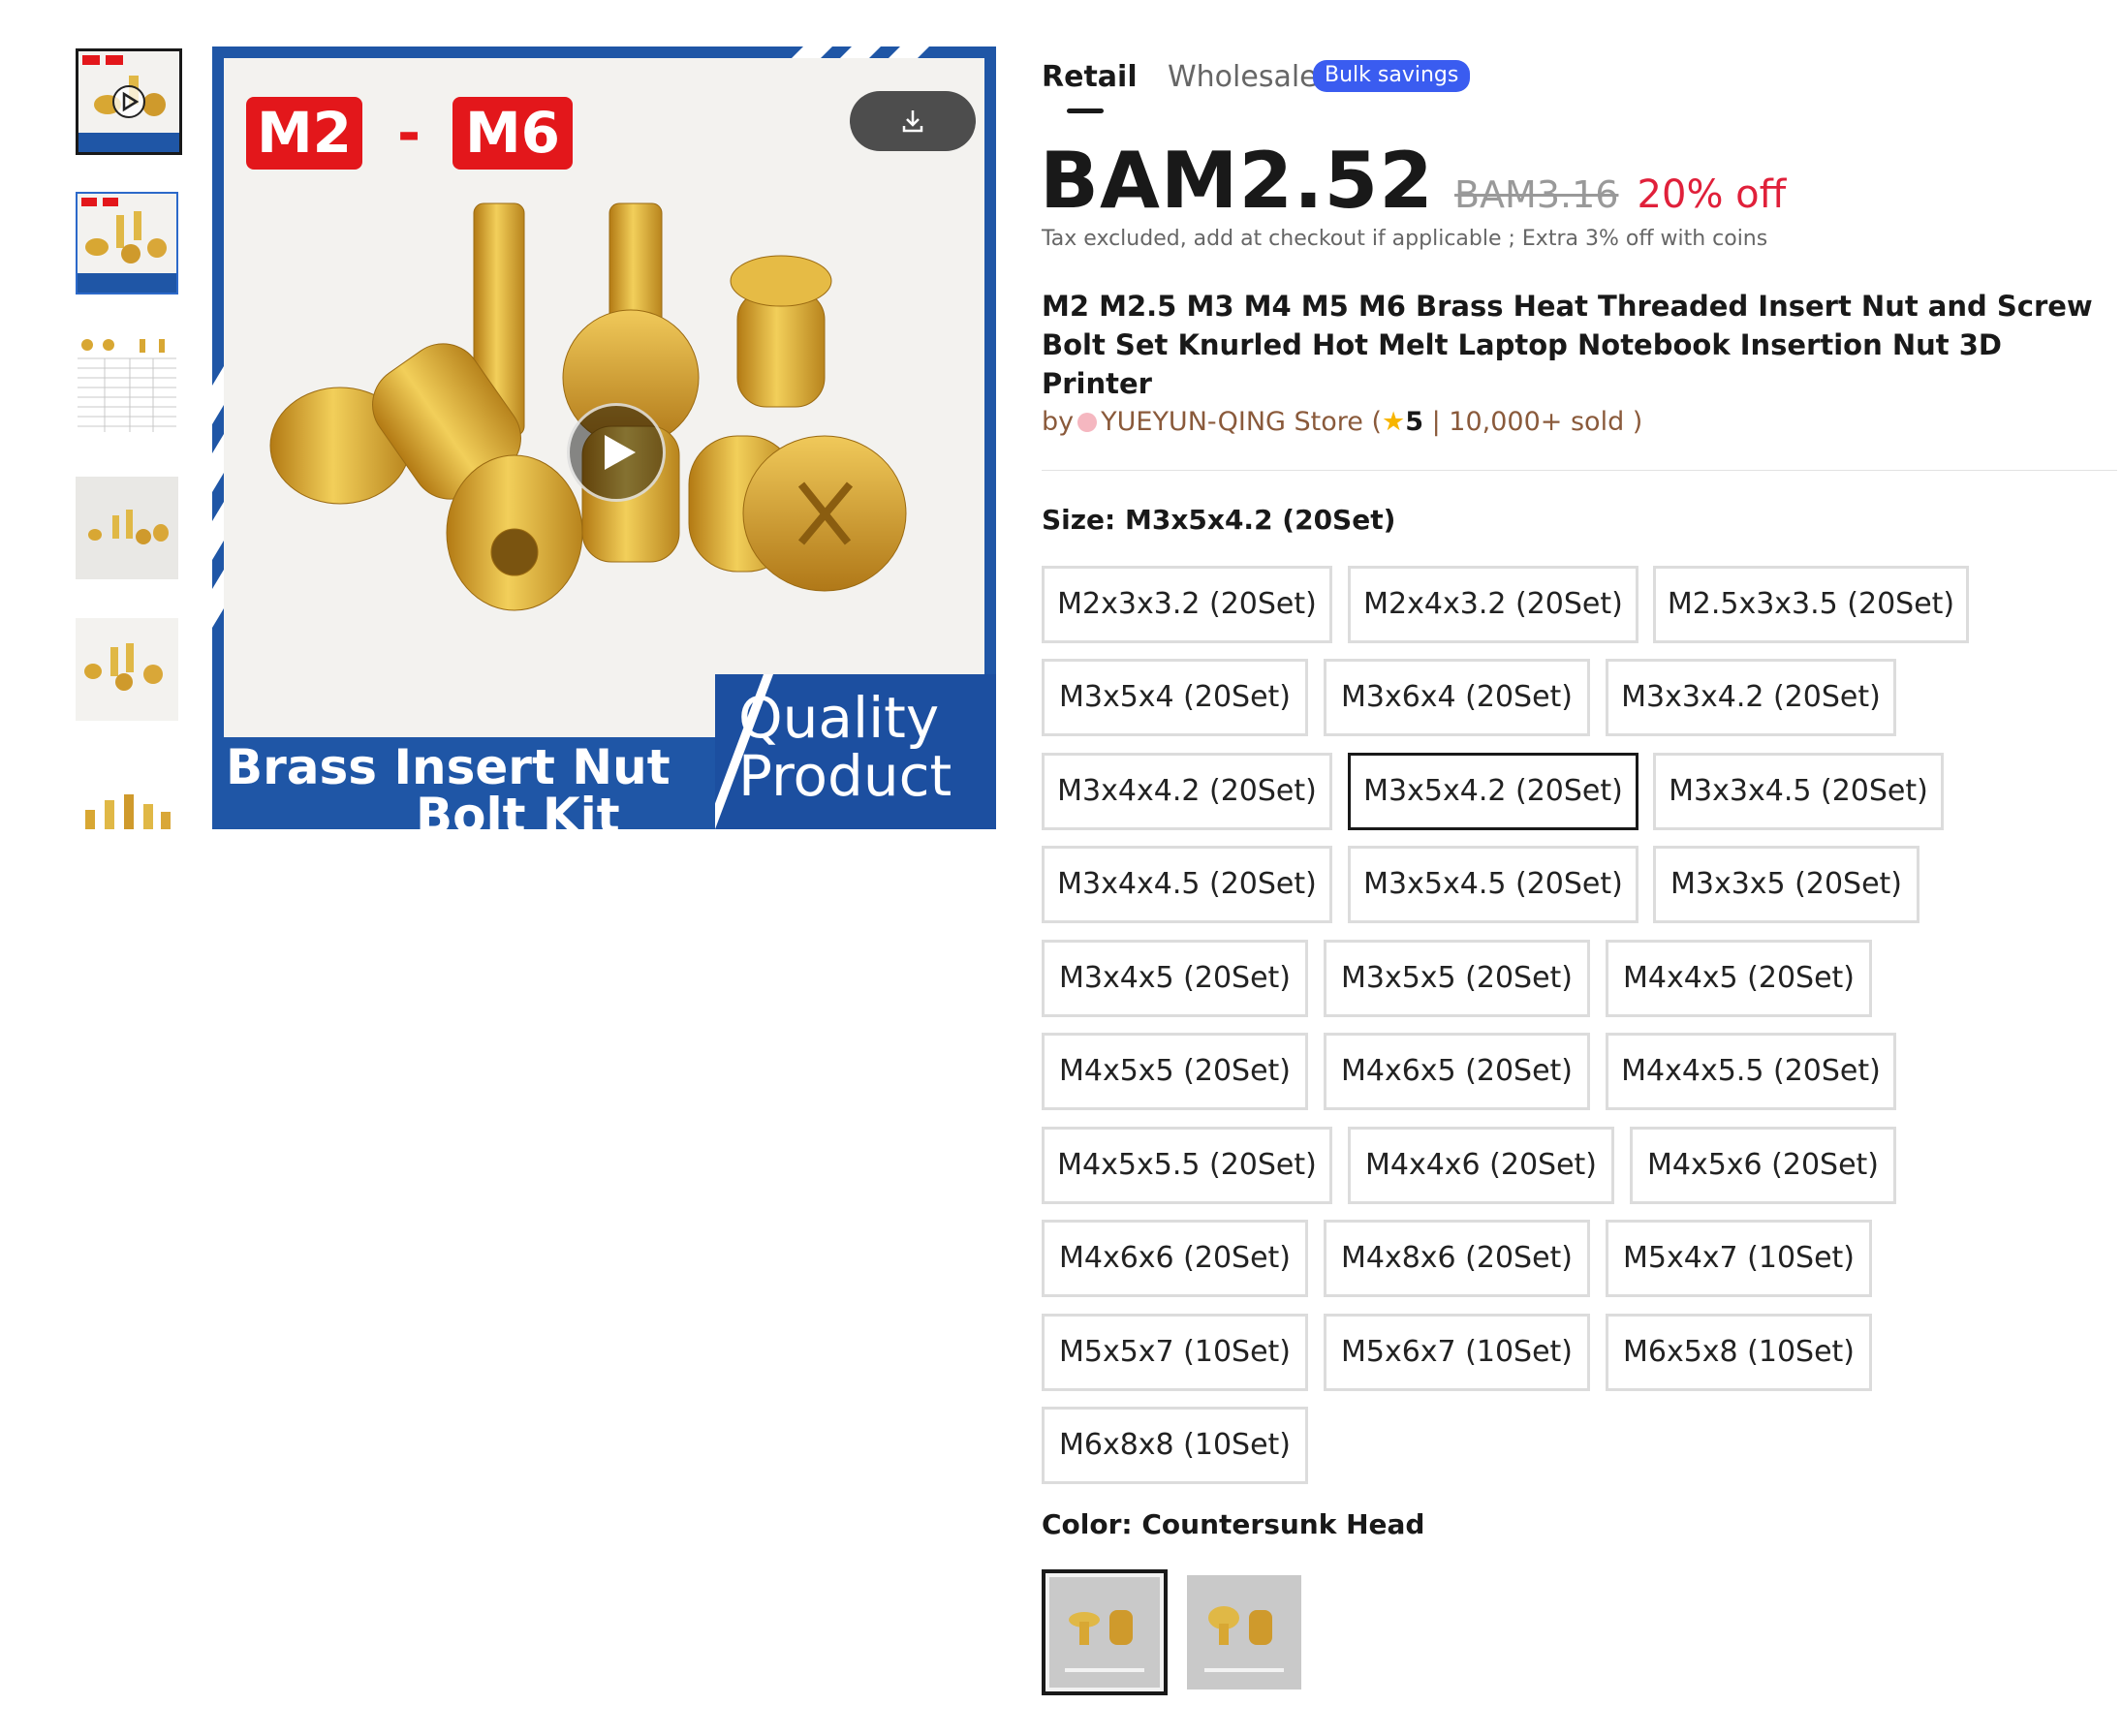 This screenshot has height=1736, width=2122. What do you see at coordinates (1763, 1165) in the screenshot?
I see `size-option: M4x5x6 (20Set)` at bounding box center [1763, 1165].